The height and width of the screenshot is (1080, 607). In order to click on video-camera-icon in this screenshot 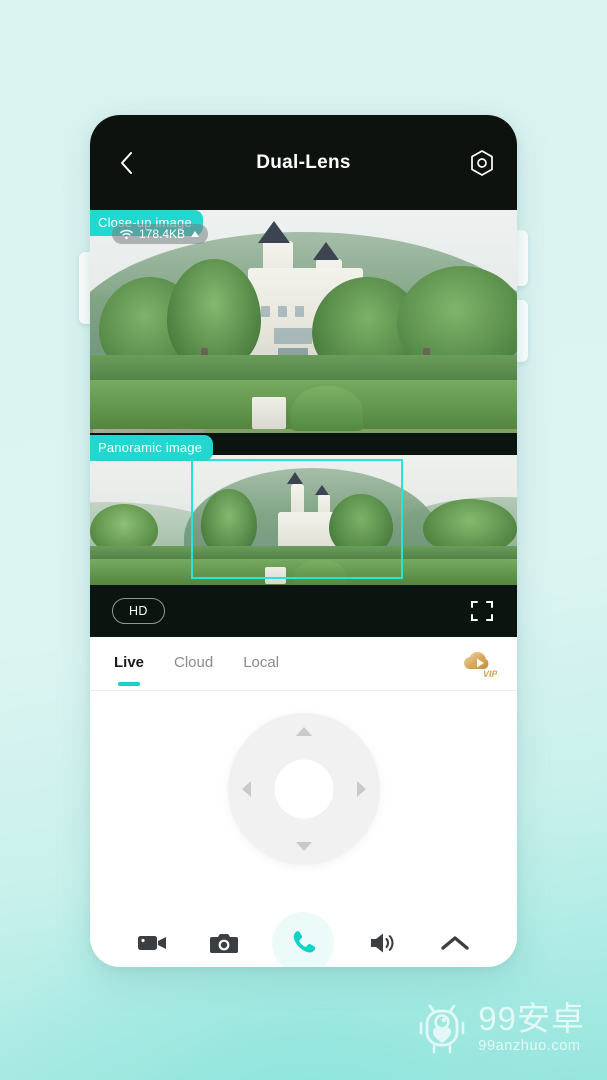, I will do `click(151, 943)`.